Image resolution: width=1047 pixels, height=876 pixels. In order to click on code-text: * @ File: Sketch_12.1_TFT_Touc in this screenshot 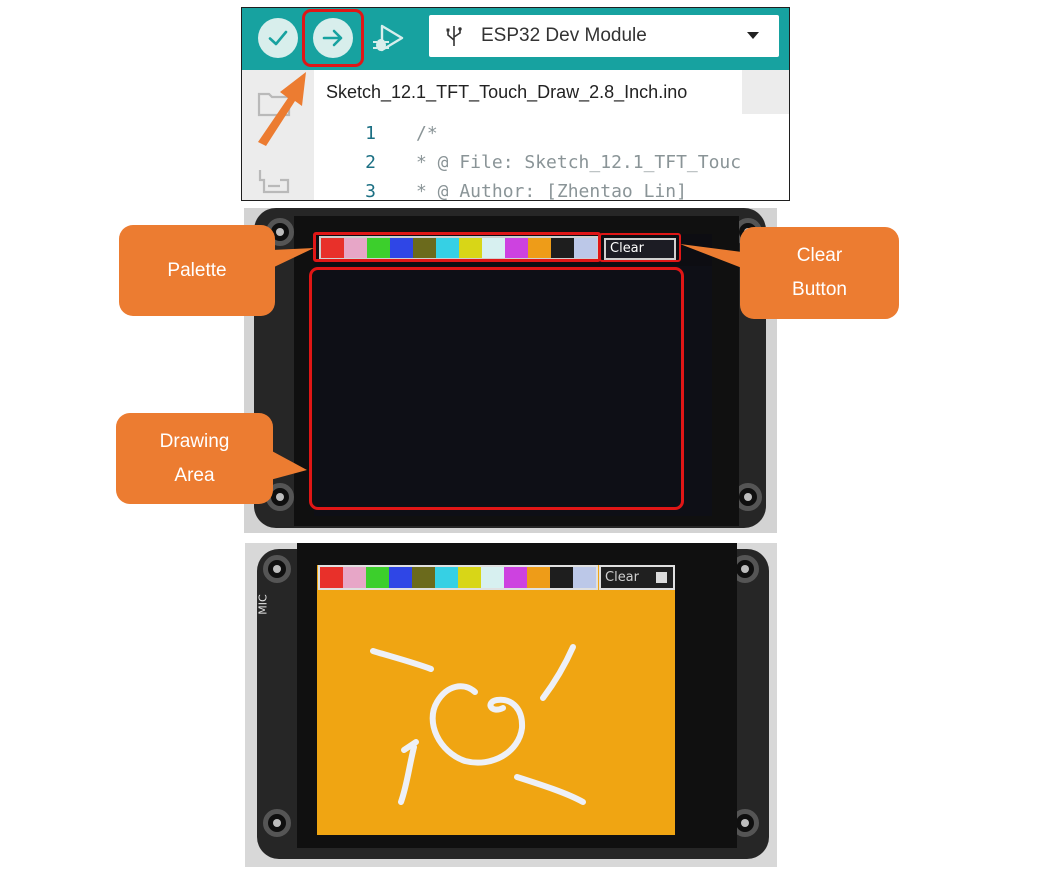, I will do `click(579, 162)`.